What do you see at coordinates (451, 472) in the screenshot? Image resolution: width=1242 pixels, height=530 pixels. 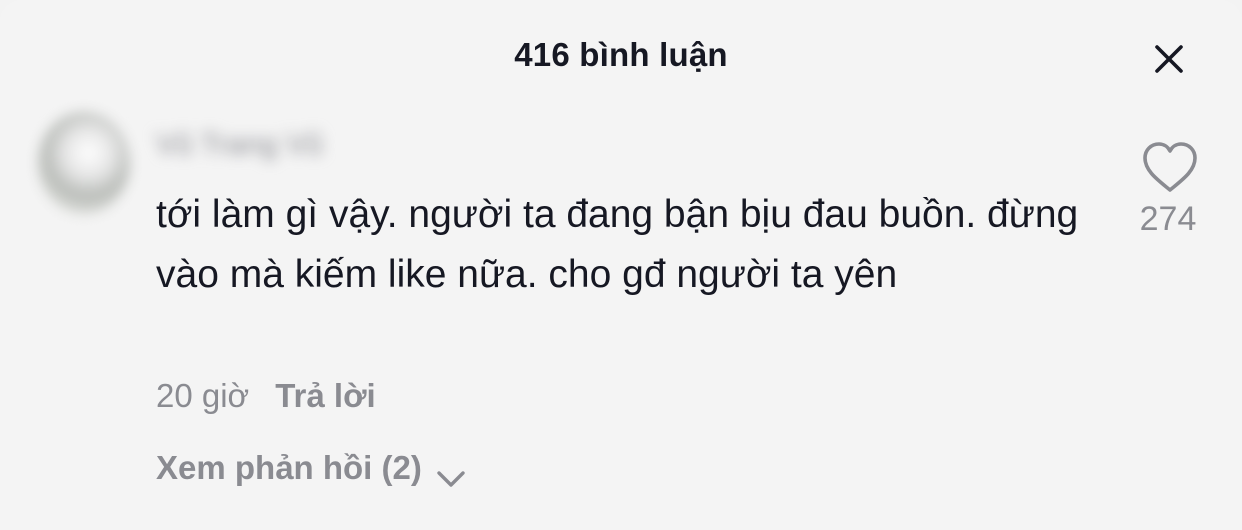 I see `chevron-down-icon` at bounding box center [451, 472].